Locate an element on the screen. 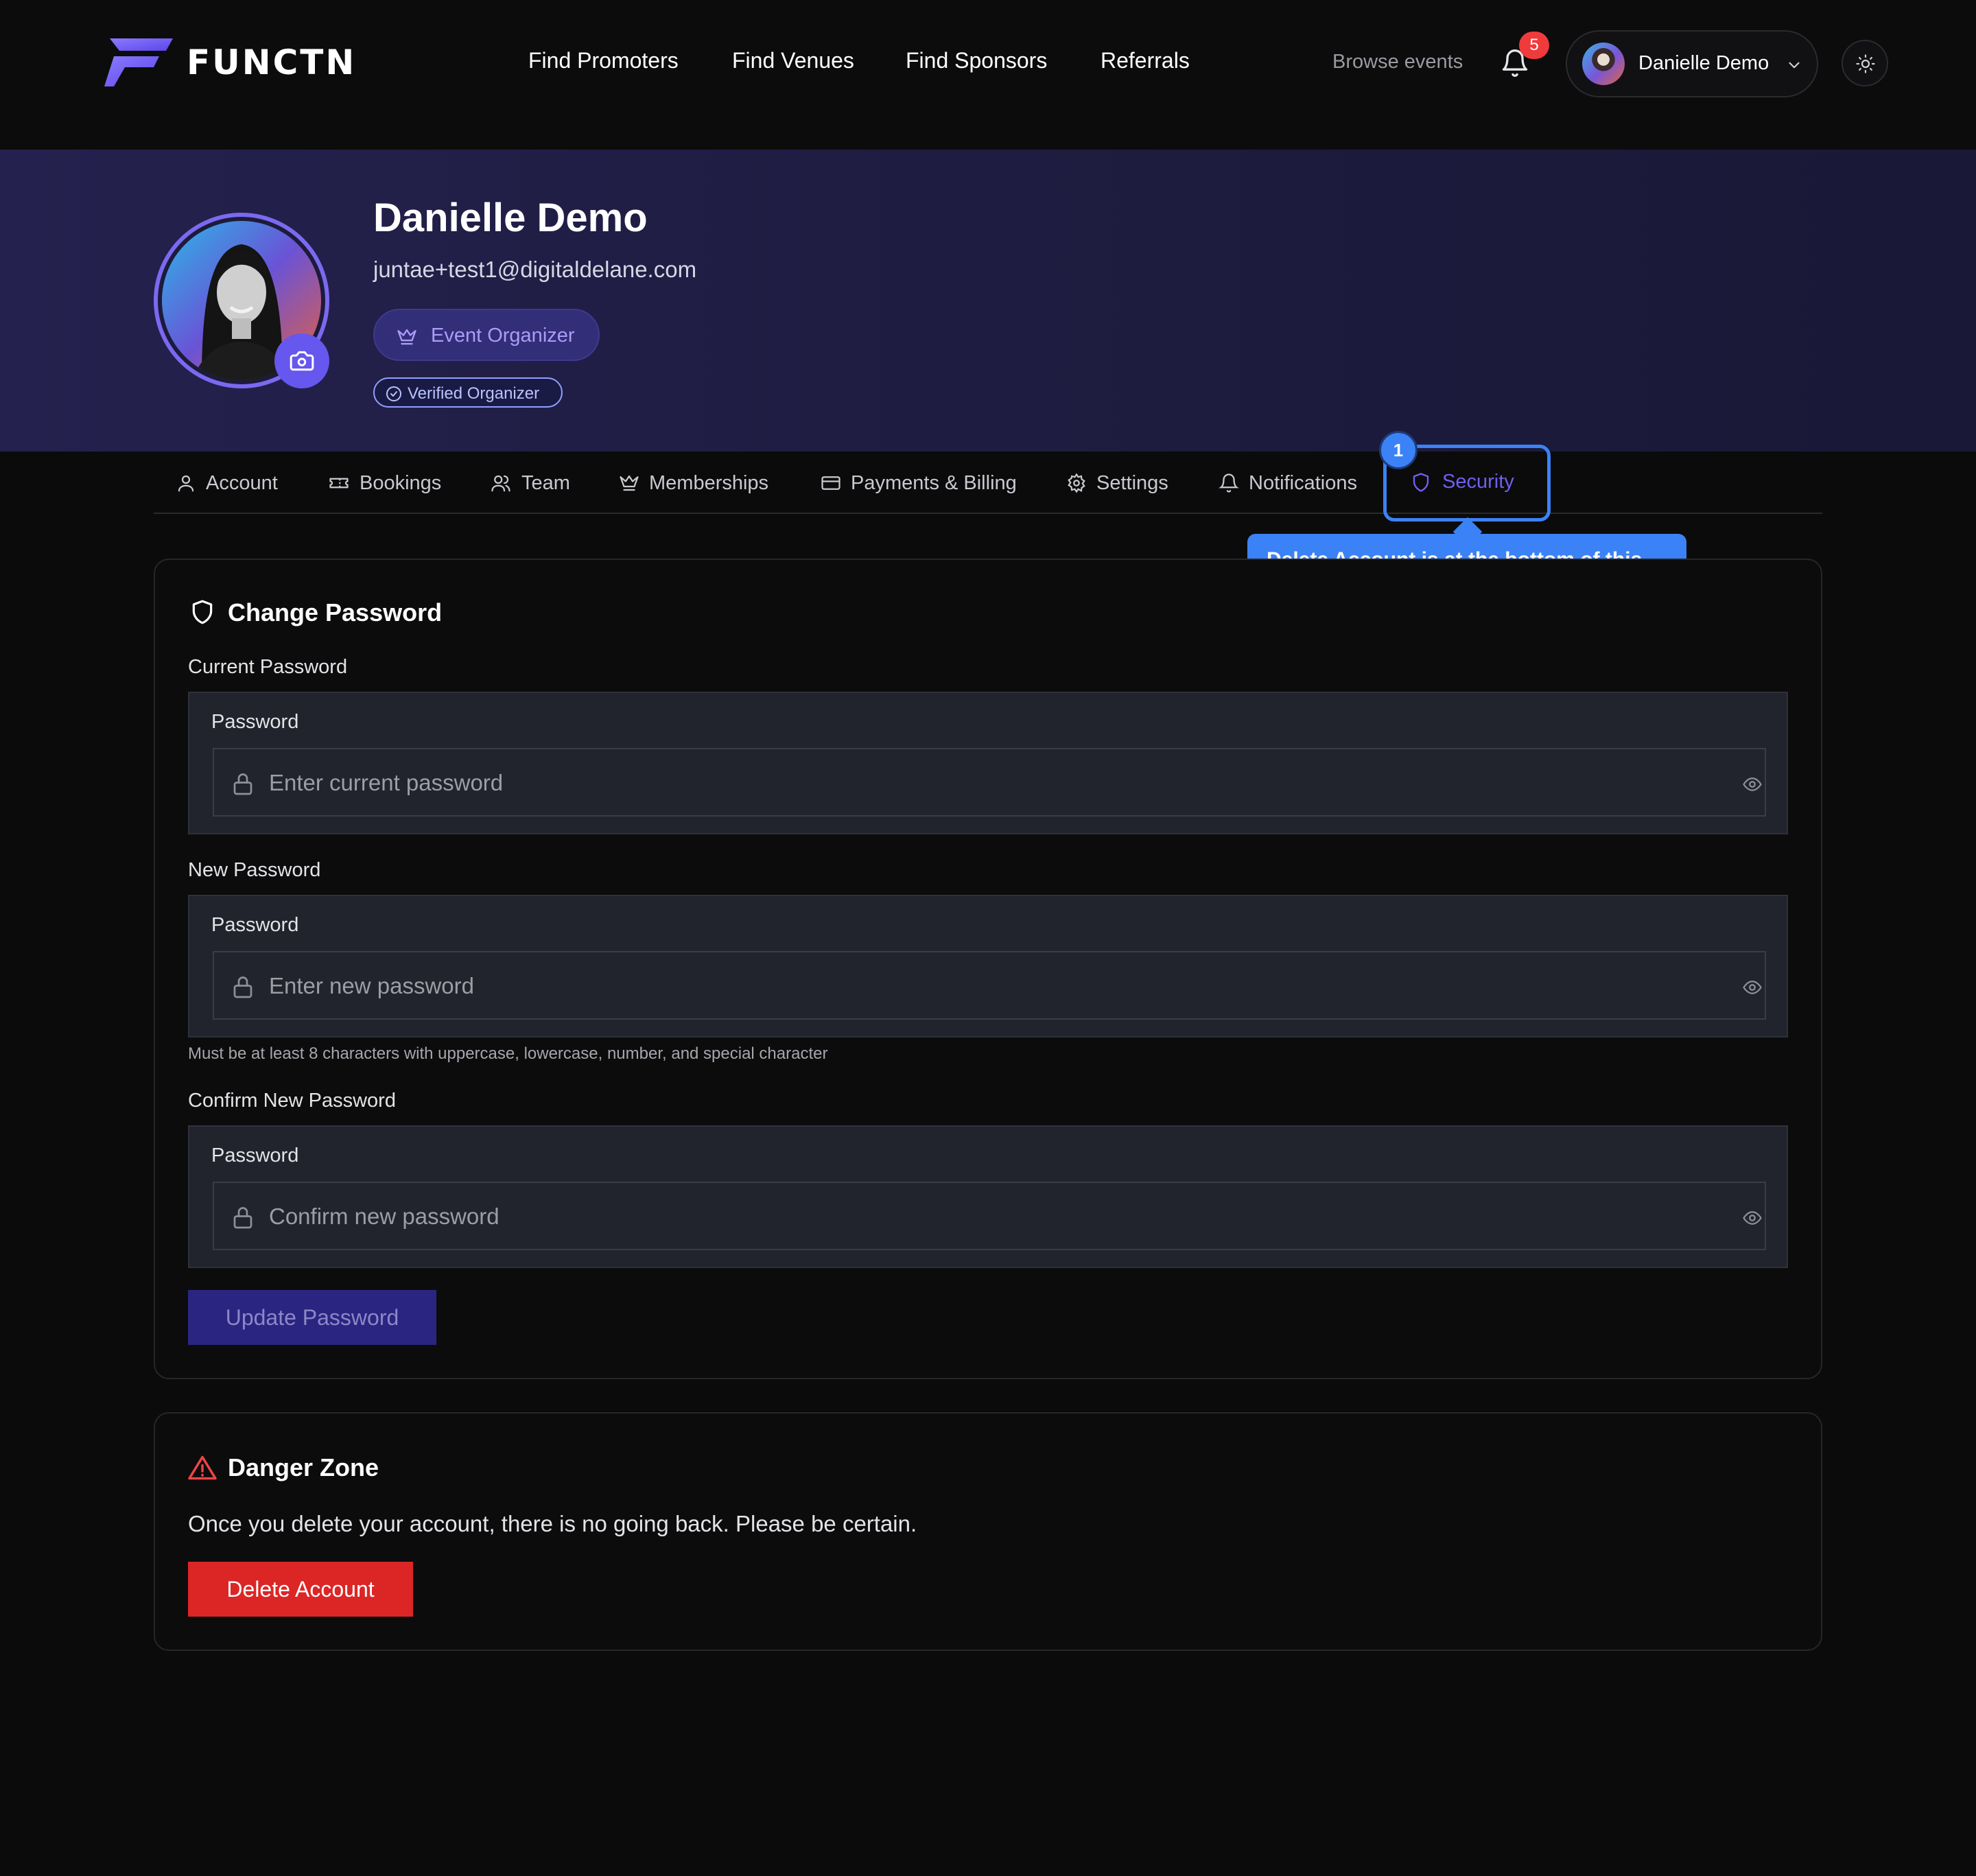 The image size is (1976, 1876). bell-icon is located at coordinates (1229, 483).